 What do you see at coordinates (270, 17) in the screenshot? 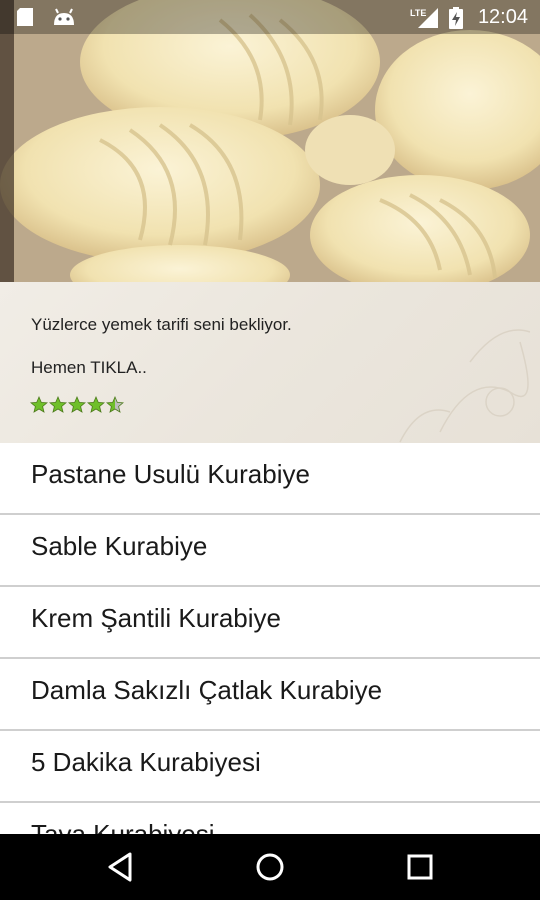
I see `status-bar: LTE 12:04` at bounding box center [270, 17].